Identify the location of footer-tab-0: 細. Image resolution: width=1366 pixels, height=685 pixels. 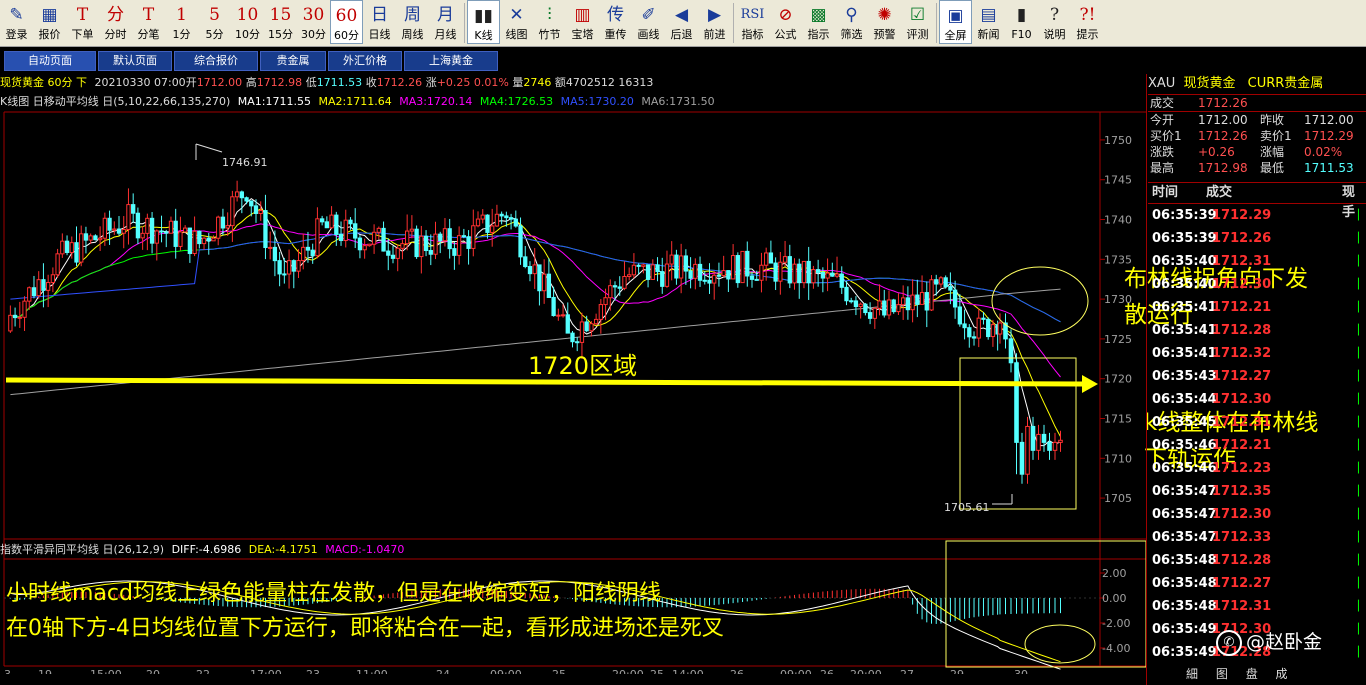
(1192, 674).